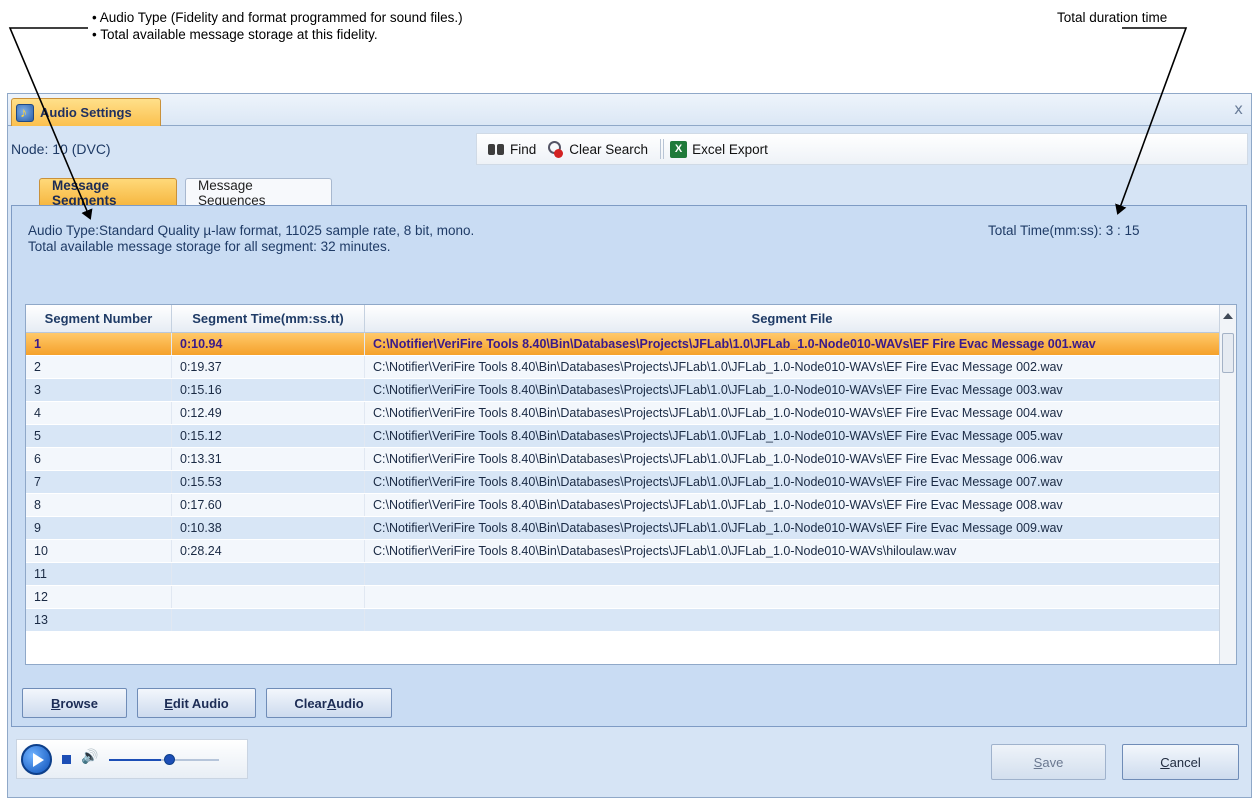  What do you see at coordinates (99, 482) in the screenshot?
I see `segment-number-cell: 7` at bounding box center [99, 482].